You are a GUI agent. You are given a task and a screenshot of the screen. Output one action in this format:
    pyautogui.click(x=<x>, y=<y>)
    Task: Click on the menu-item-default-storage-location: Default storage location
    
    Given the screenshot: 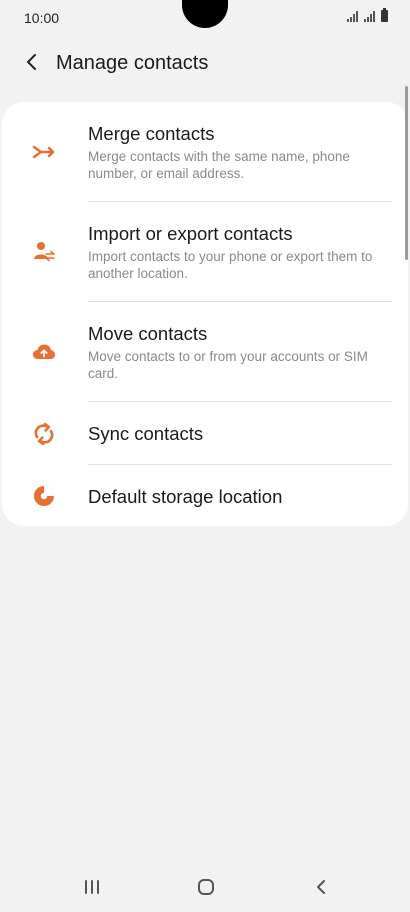 What is the action you would take?
    pyautogui.click(x=205, y=496)
    